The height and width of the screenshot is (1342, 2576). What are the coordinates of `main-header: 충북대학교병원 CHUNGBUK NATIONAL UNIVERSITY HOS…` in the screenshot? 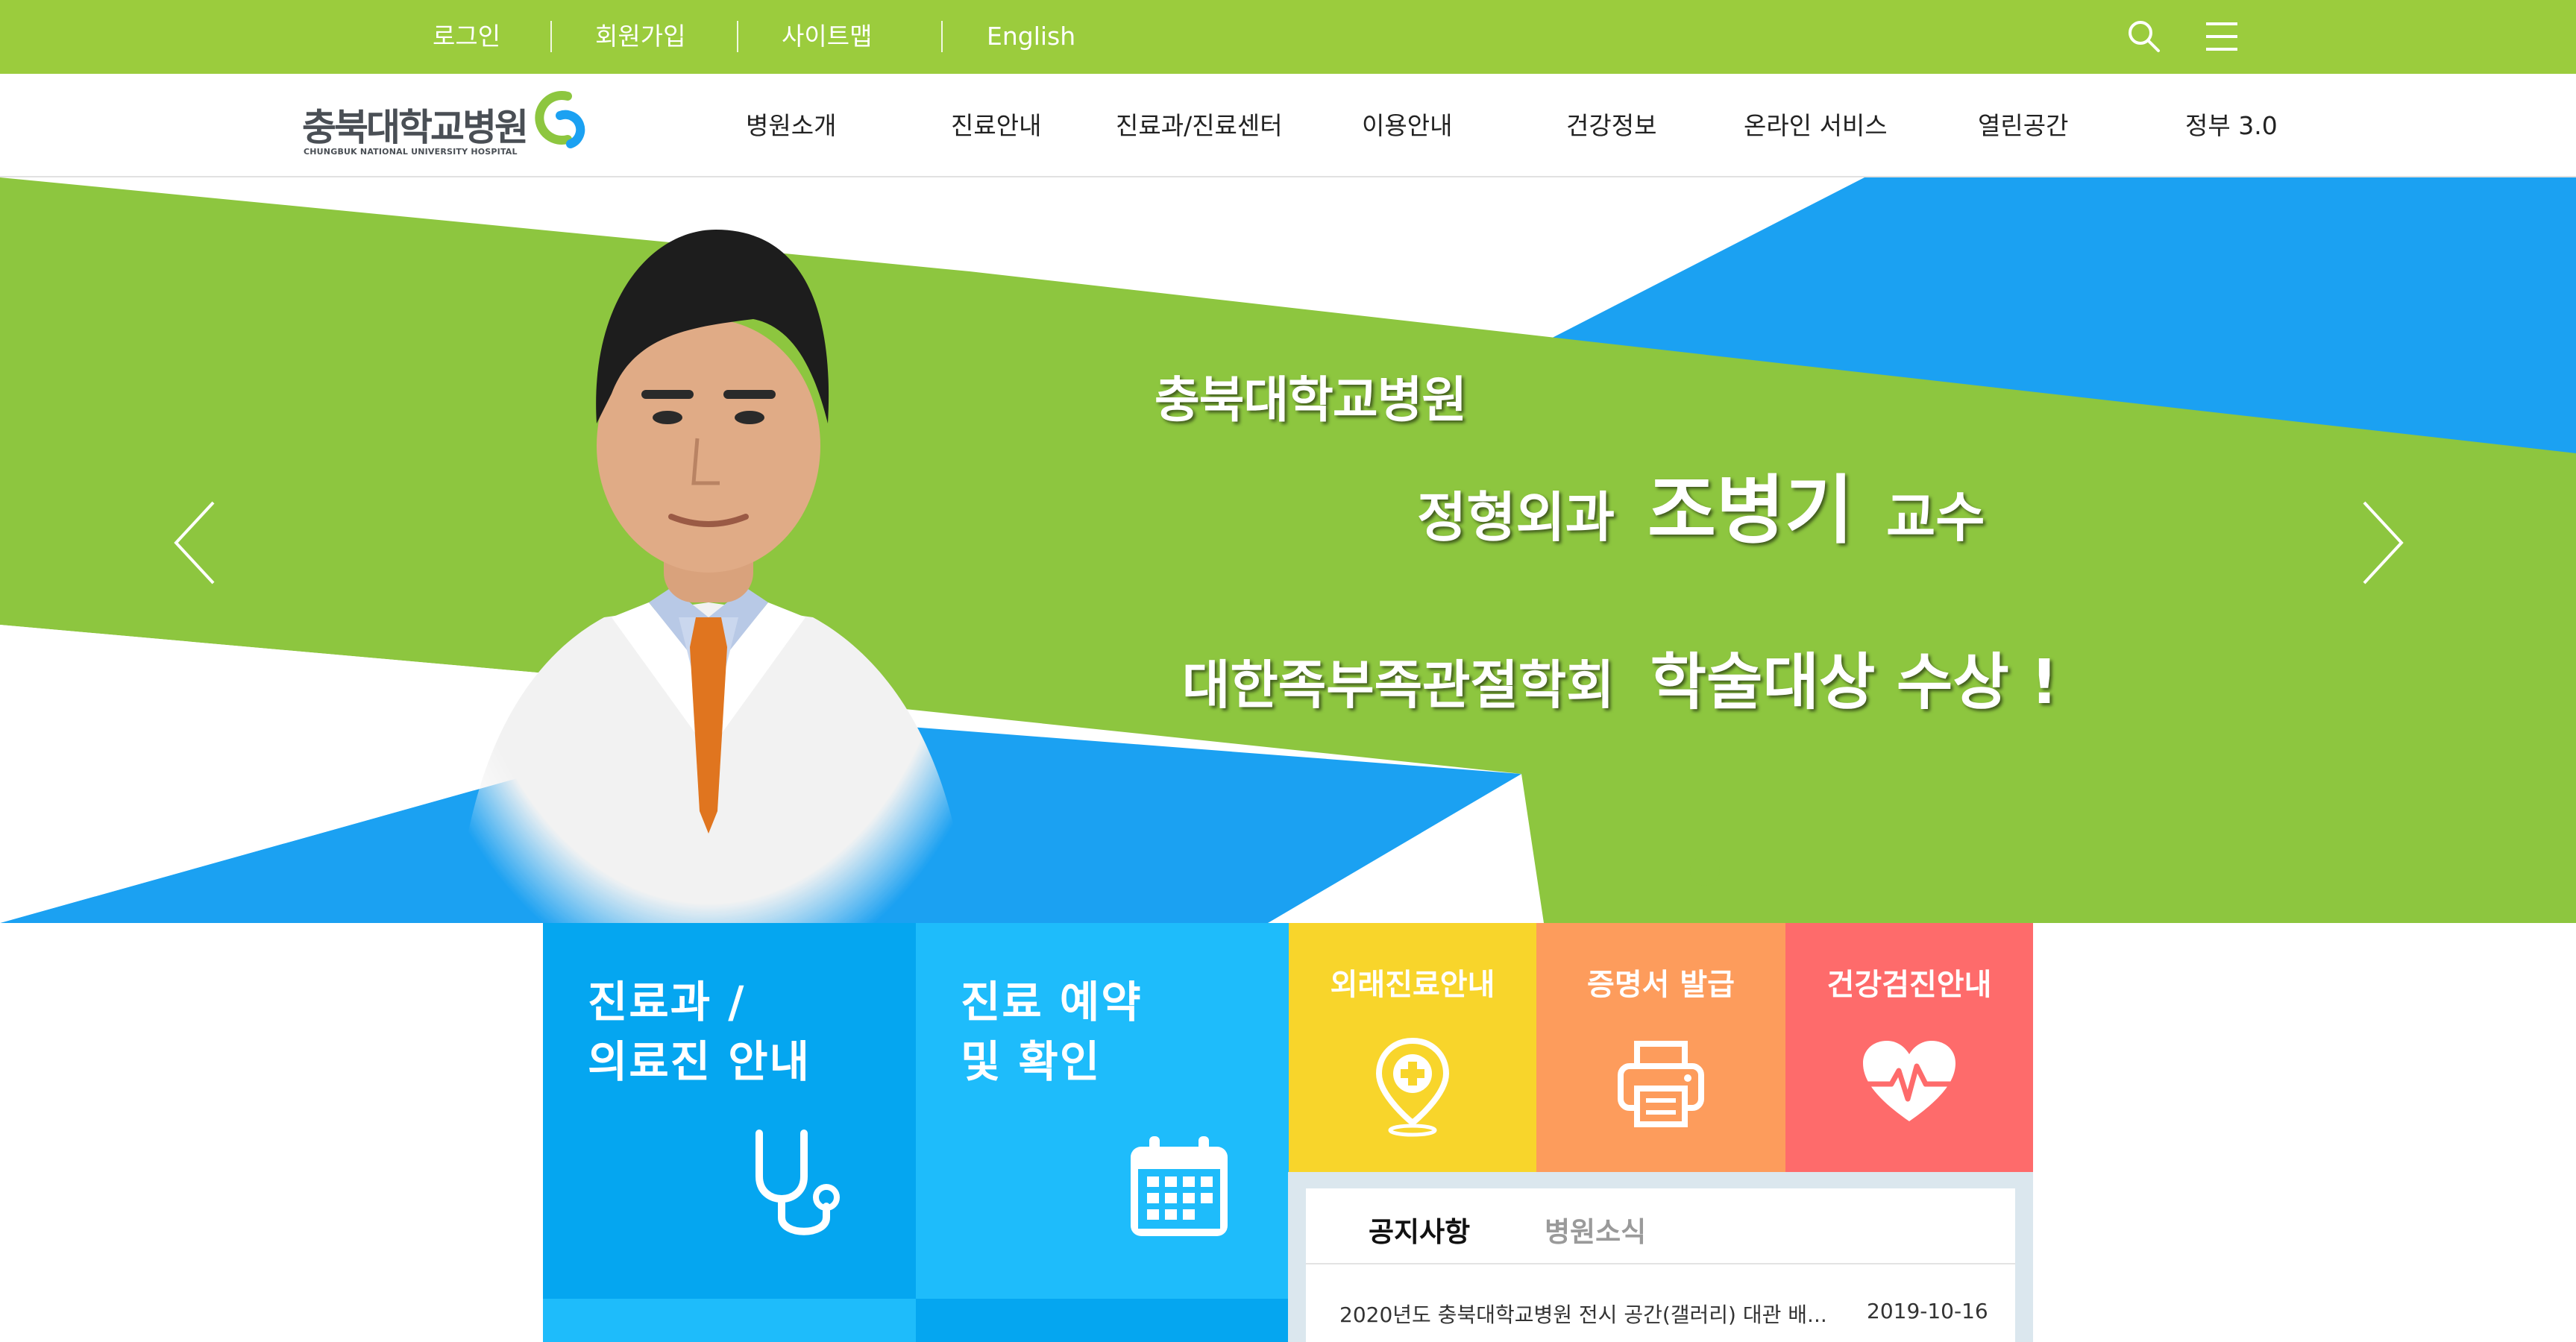 It's located at (1288, 125).